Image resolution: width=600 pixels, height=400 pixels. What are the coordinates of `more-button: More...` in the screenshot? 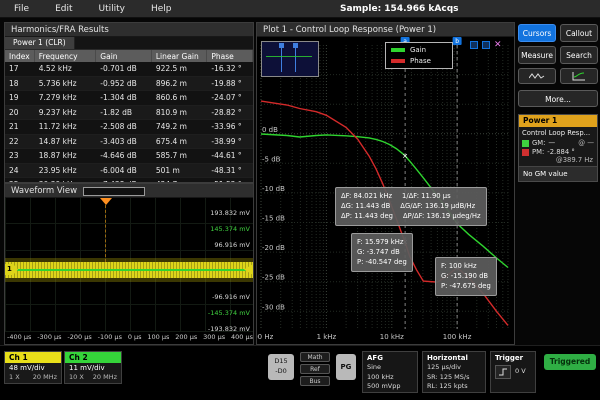 It's located at (558, 98).